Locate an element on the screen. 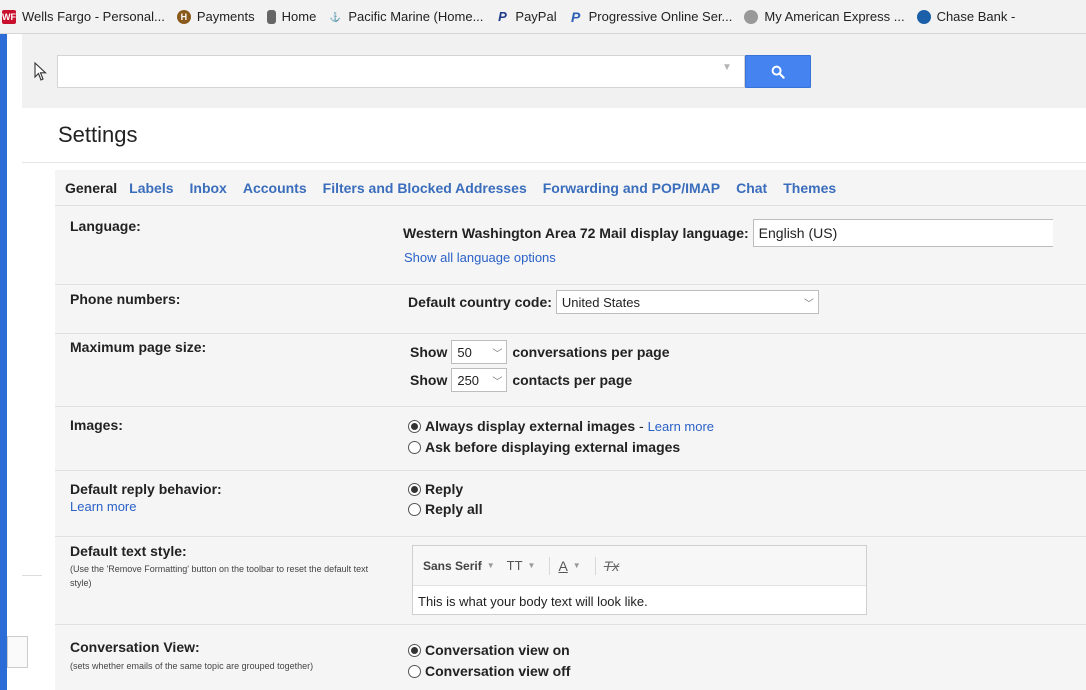  font-size-dropdown: TT ▼ is located at coordinates (521, 565).